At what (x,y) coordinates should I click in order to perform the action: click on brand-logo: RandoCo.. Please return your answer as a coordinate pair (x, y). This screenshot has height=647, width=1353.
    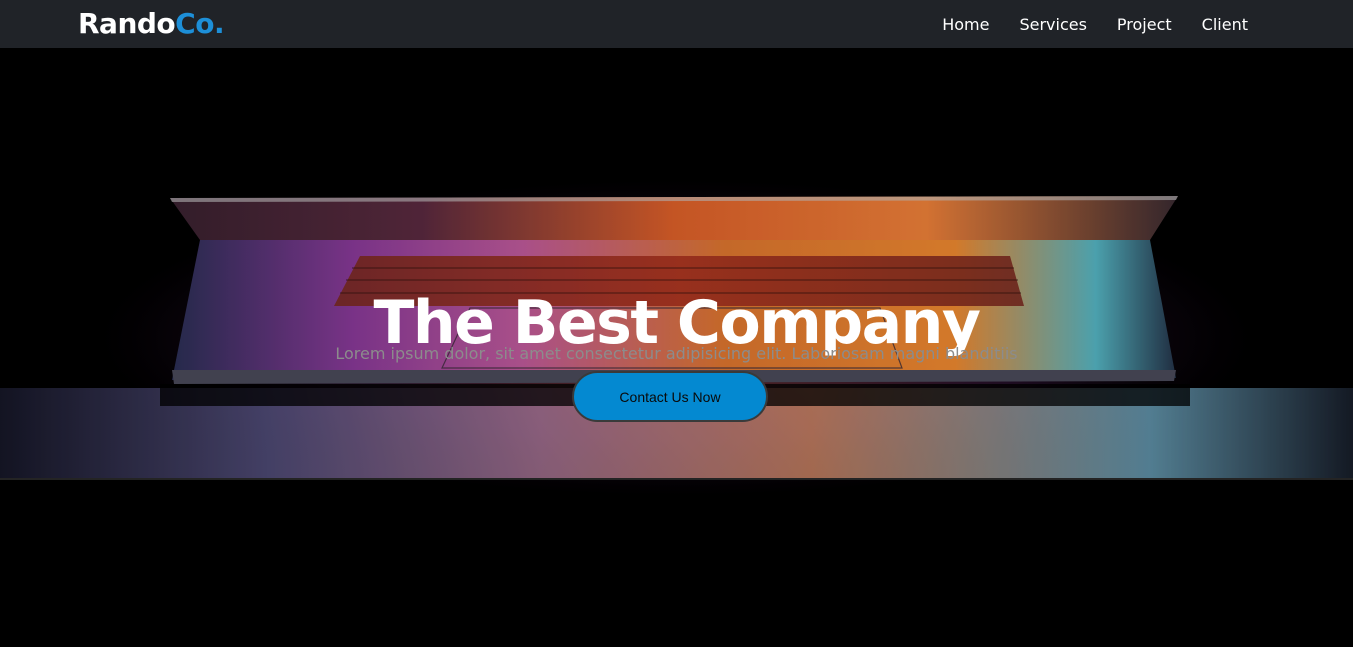
    Looking at the image, I should click on (151, 24).